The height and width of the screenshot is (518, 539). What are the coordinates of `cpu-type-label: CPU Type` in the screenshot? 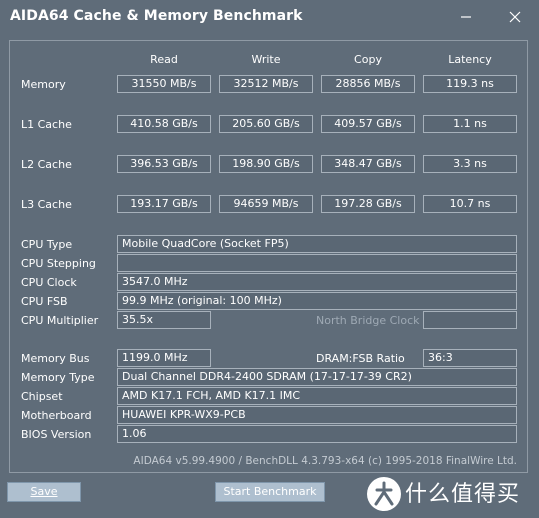 It's located at (47, 244).